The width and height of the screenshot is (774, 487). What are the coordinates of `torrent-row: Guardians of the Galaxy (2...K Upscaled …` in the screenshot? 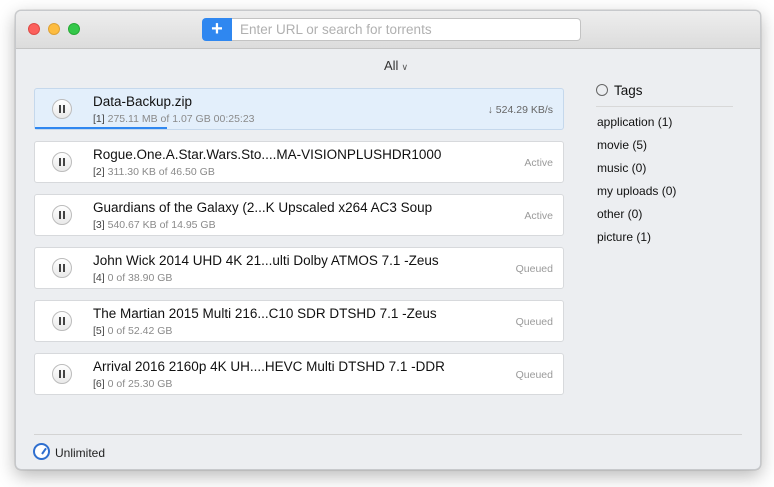 It's located at (299, 215).